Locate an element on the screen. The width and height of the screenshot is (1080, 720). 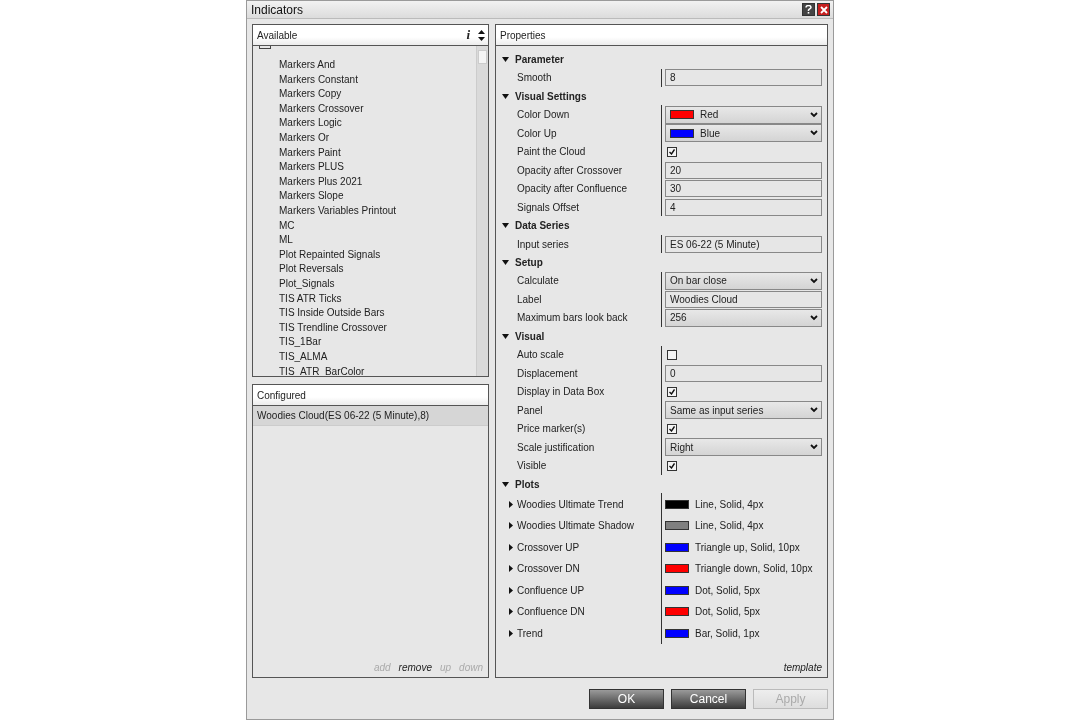
property-field: 30 is located at coordinates (743, 189).